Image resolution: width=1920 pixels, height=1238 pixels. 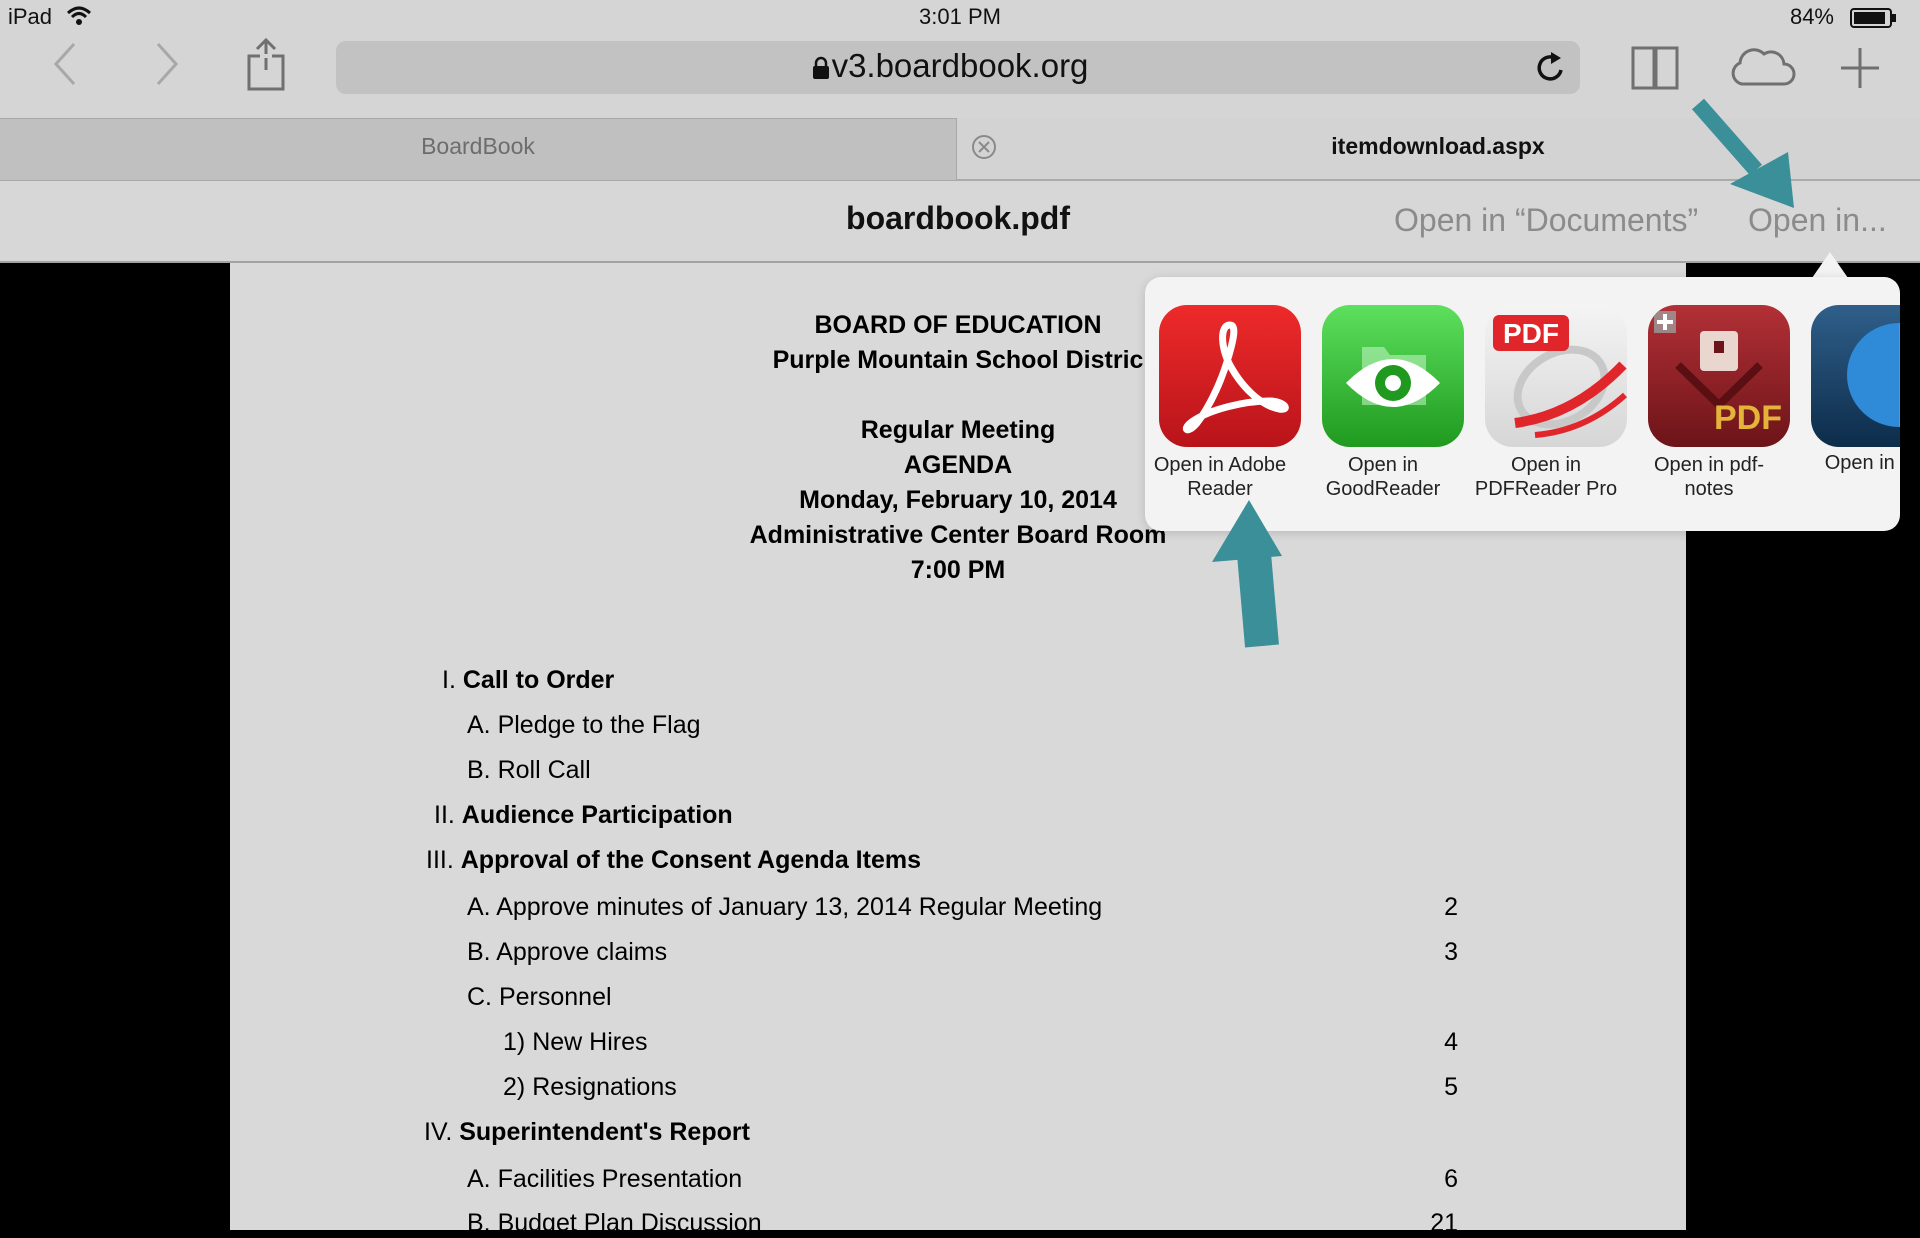 I want to click on item-number: III., so click(x=440, y=860).